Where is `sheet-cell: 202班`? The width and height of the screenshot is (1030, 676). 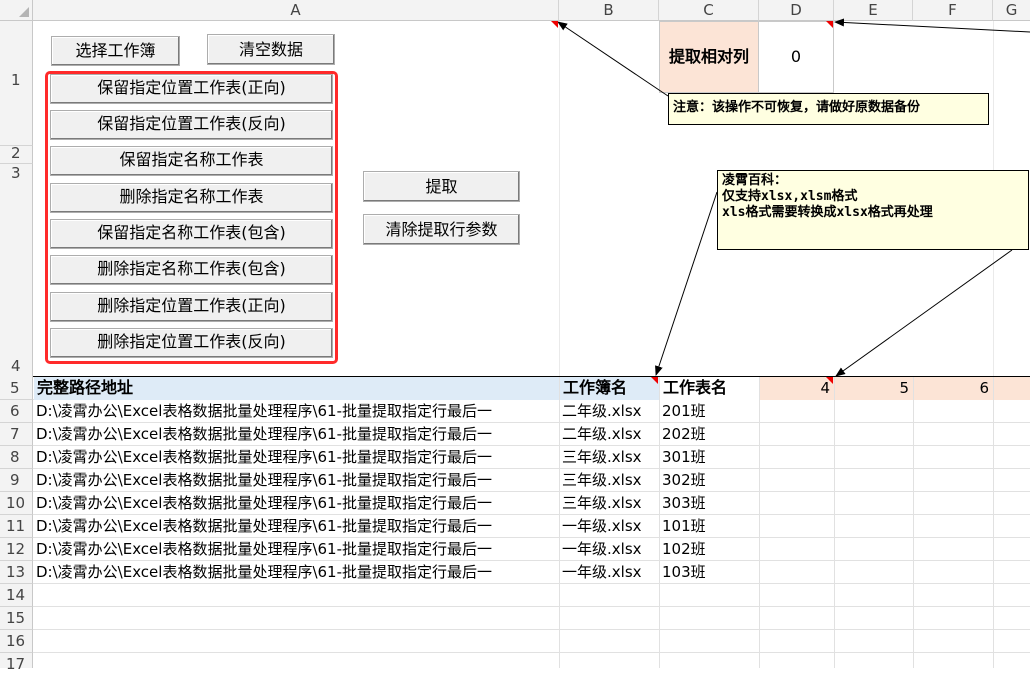
sheet-cell: 202班 is located at coordinates (710, 434).